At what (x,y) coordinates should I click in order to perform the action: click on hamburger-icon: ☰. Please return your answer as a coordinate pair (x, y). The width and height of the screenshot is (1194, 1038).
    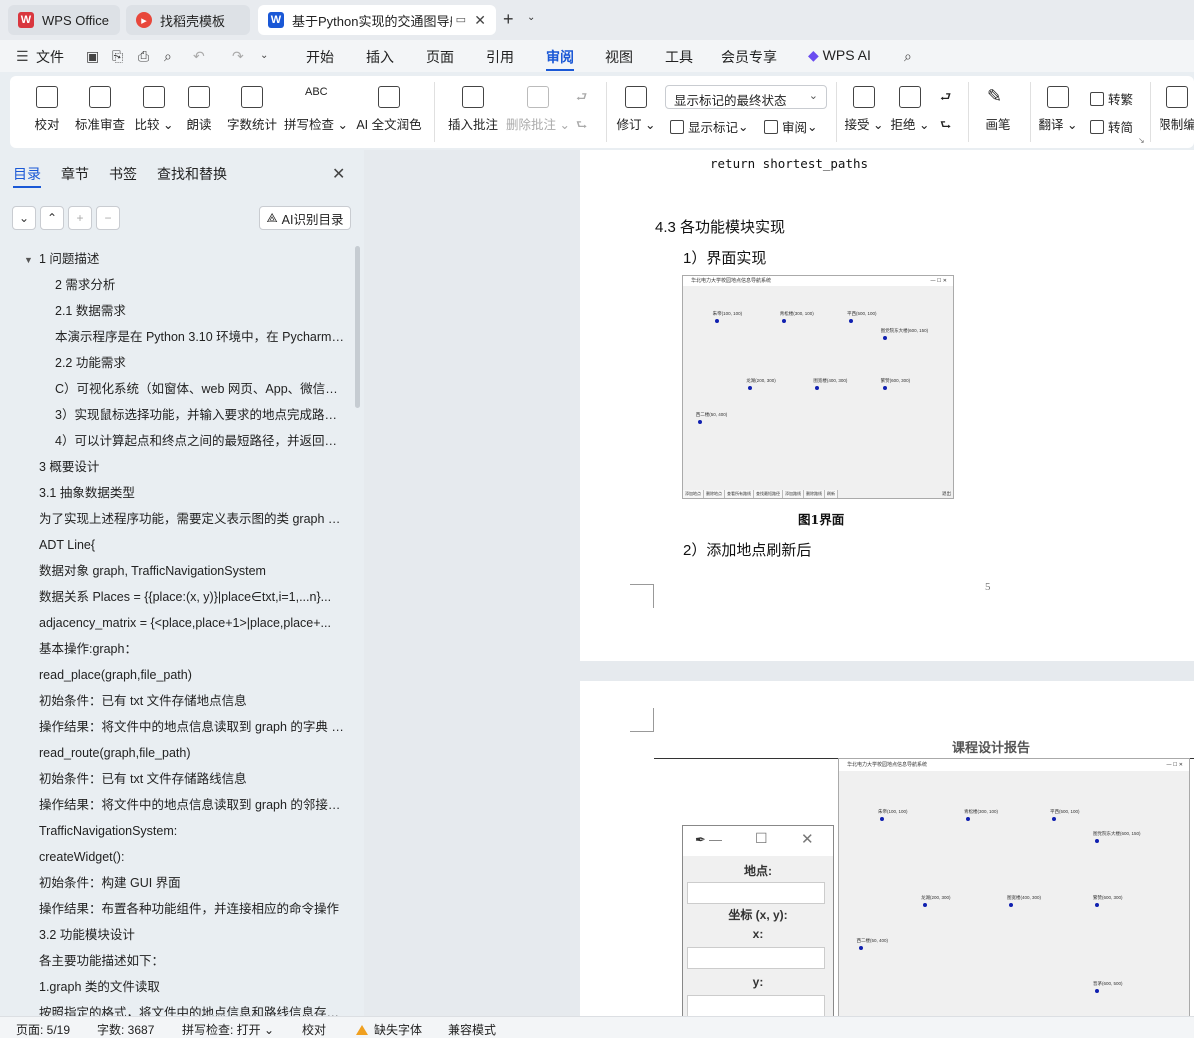
    Looking at the image, I should click on (22, 56).